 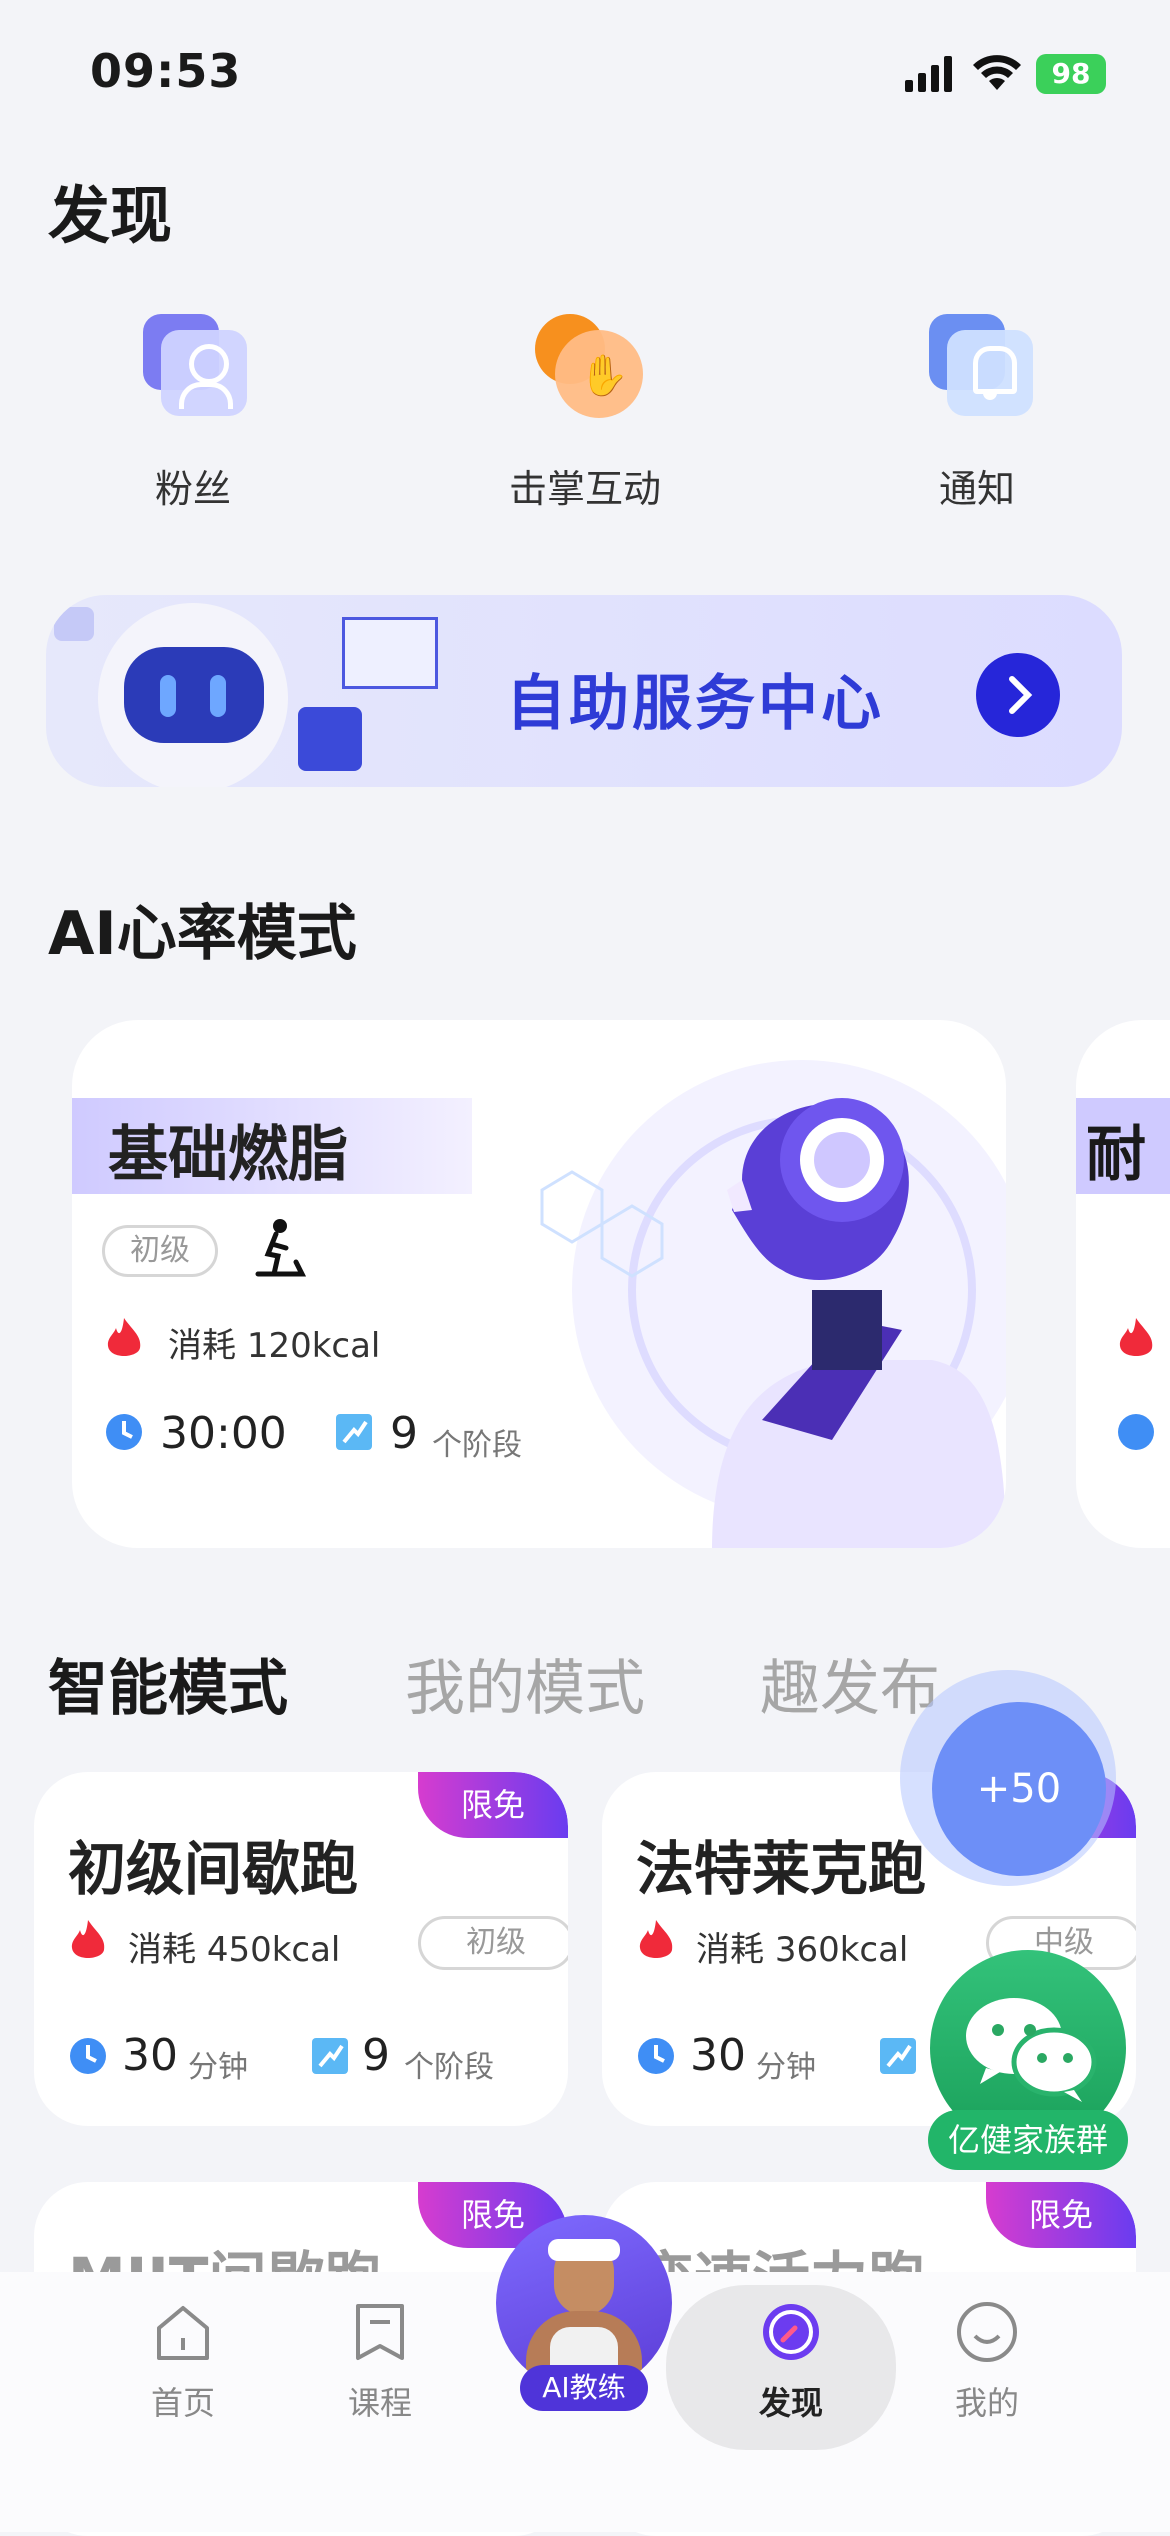 I want to click on tabbar-item-discover: 发现, so click(x=791, y=2362).